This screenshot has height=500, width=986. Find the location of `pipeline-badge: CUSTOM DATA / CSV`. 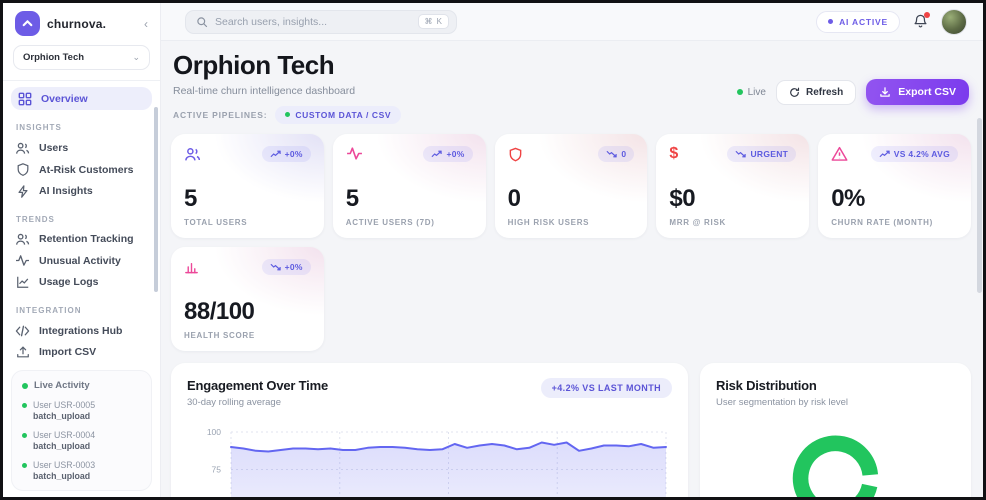

pipeline-badge: CUSTOM DATA / CSV is located at coordinates (338, 114).